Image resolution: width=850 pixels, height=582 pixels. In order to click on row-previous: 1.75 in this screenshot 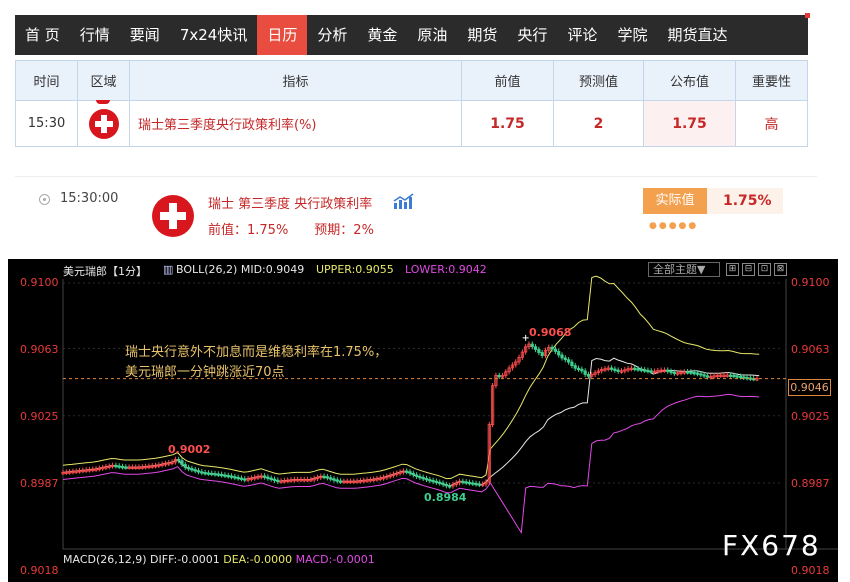, I will do `click(507, 123)`.